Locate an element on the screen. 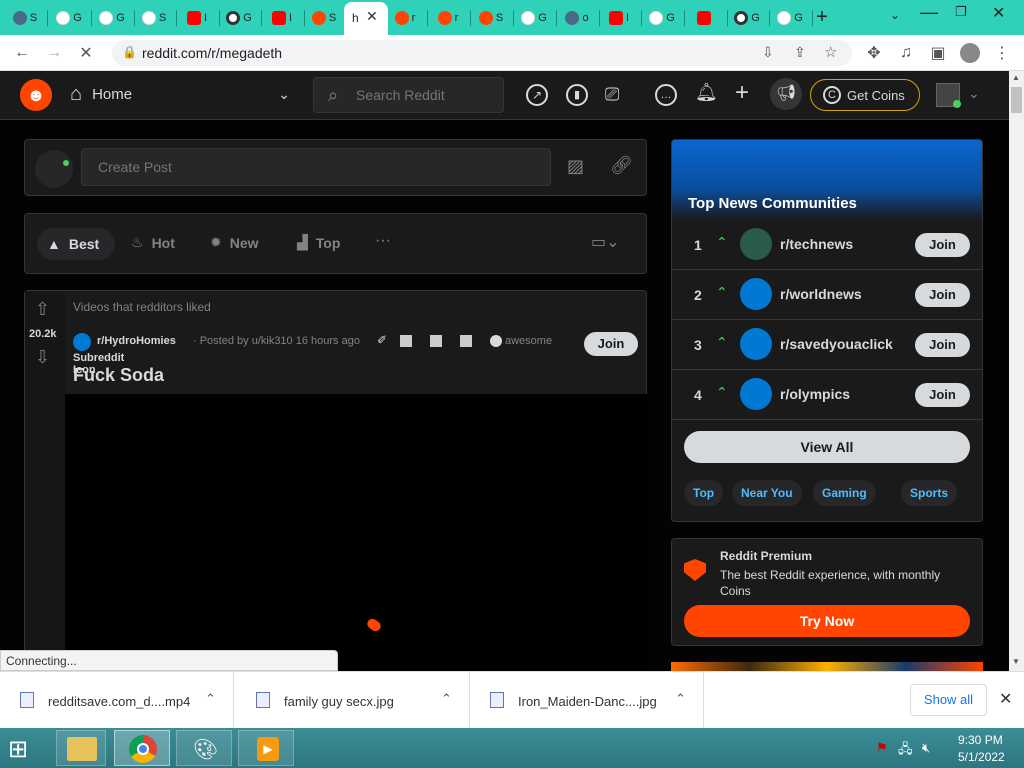 The width and height of the screenshot is (1024, 768). sort-best-tab: ▲ Best is located at coordinates (76, 244).